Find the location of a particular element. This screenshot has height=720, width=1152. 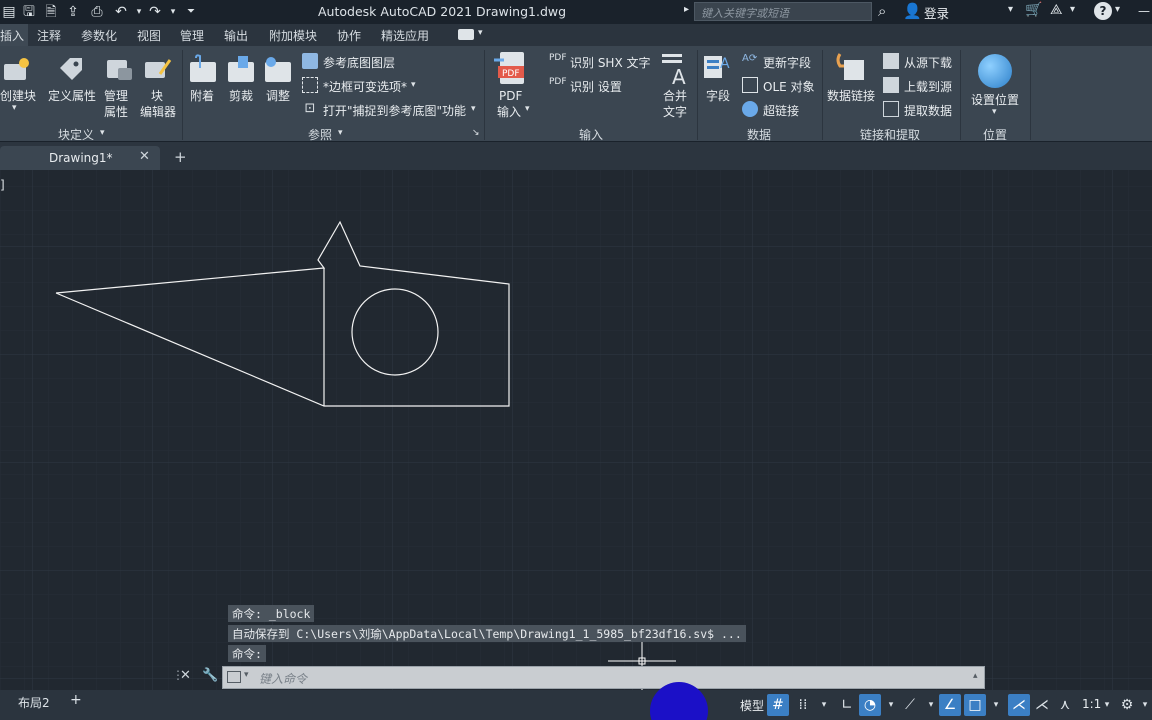

data-link-icon is located at coordinates (850, 68).